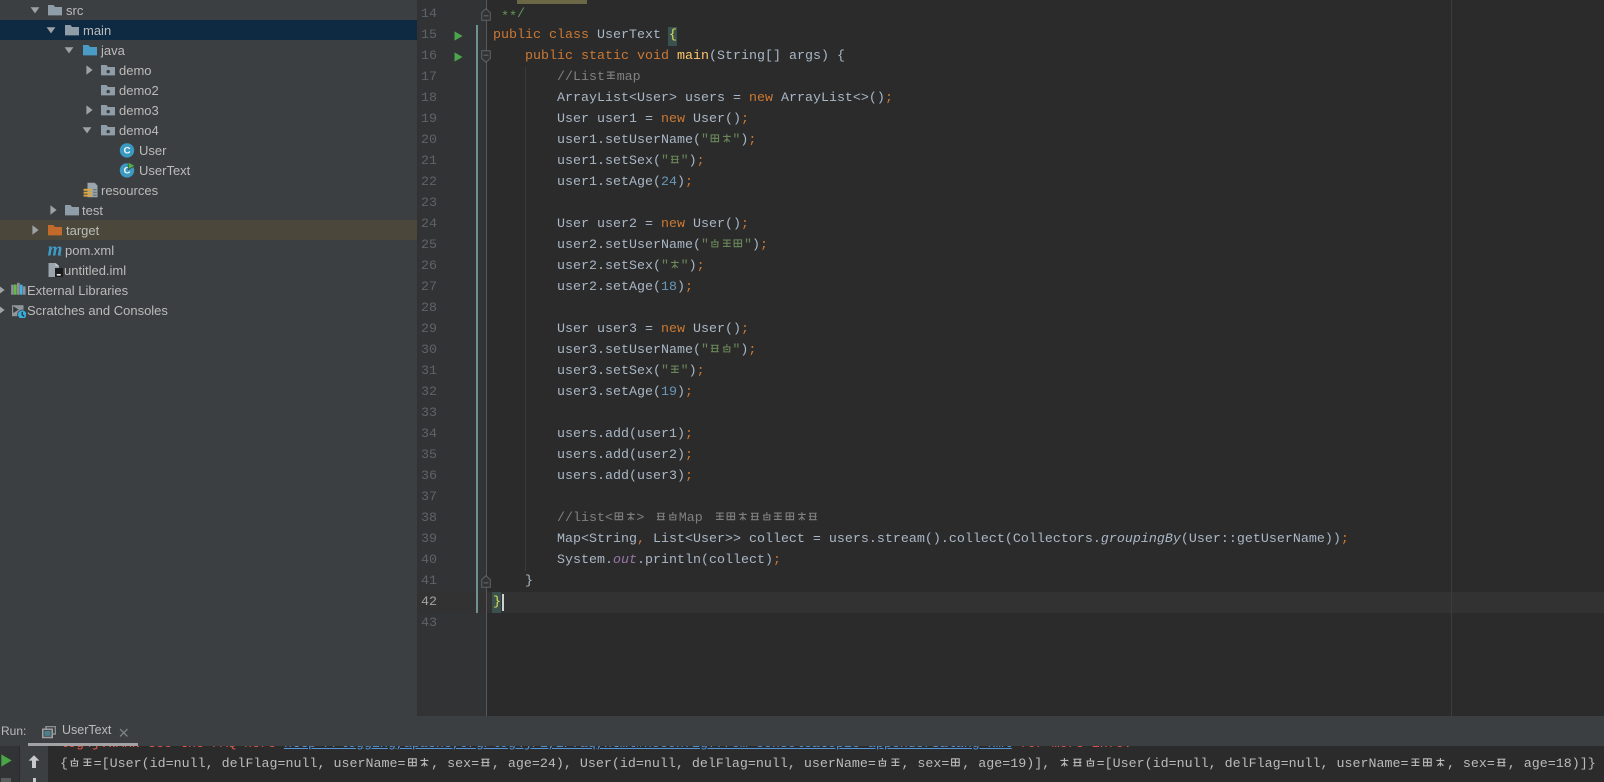  What do you see at coordinates (127, 151) in the screenshot?
I see `svg-text: C` at bounding box center [127, 151].